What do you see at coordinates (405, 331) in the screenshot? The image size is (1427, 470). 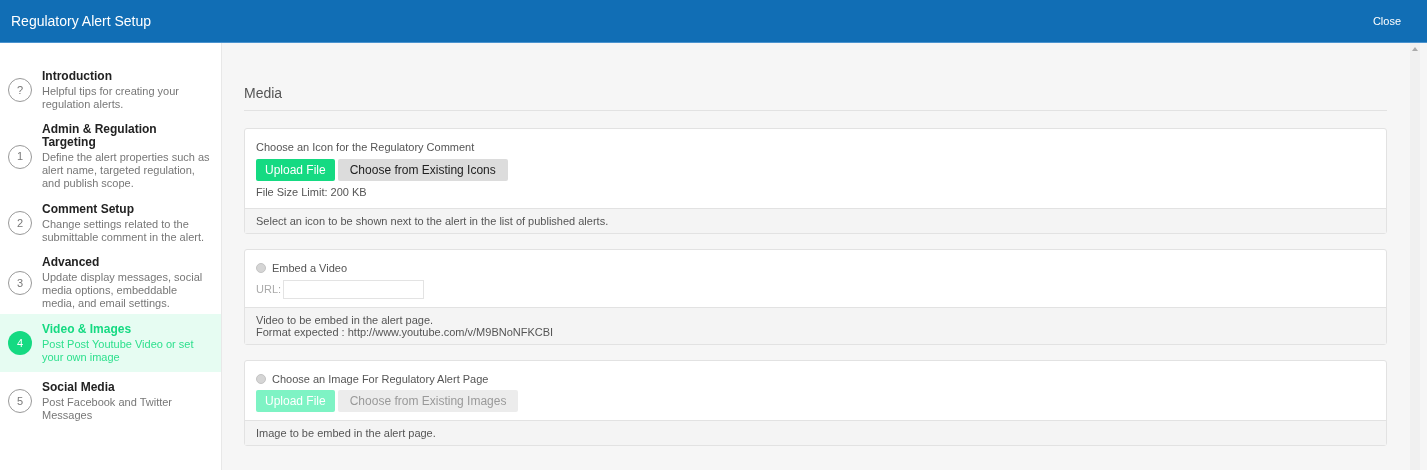 I see `help-text: Format expected : http://www.youtube.com/v/M9BNoNFKCBI` at bounding box center [405, 331].